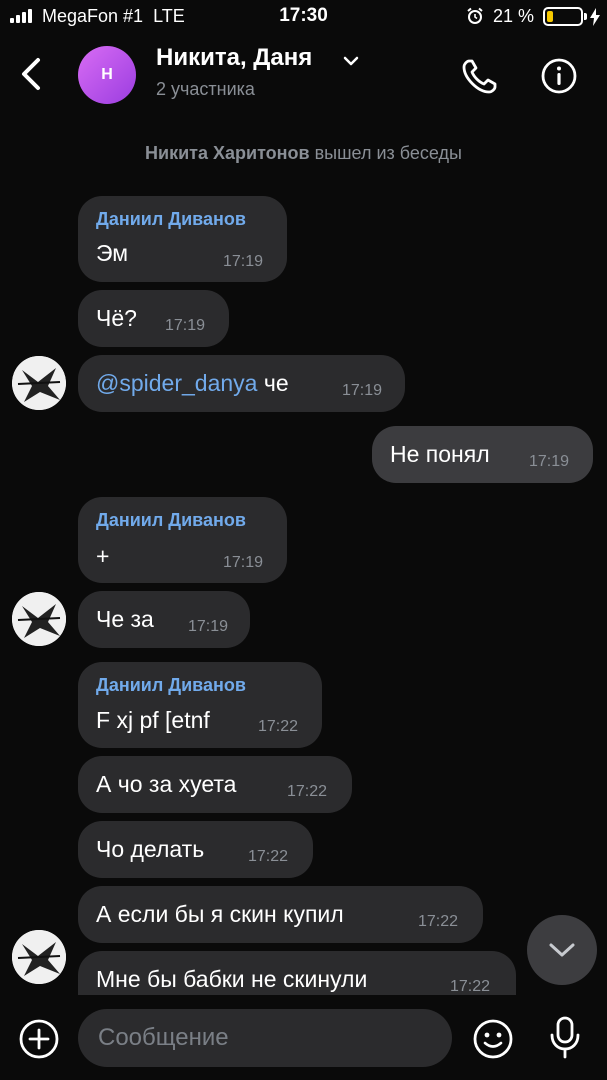 This screenshot has width=607, height=1080. What do you see at coordinates (475, 15) in the screenshot?
I see `alarm-icon` at bounding box center [475, 15].